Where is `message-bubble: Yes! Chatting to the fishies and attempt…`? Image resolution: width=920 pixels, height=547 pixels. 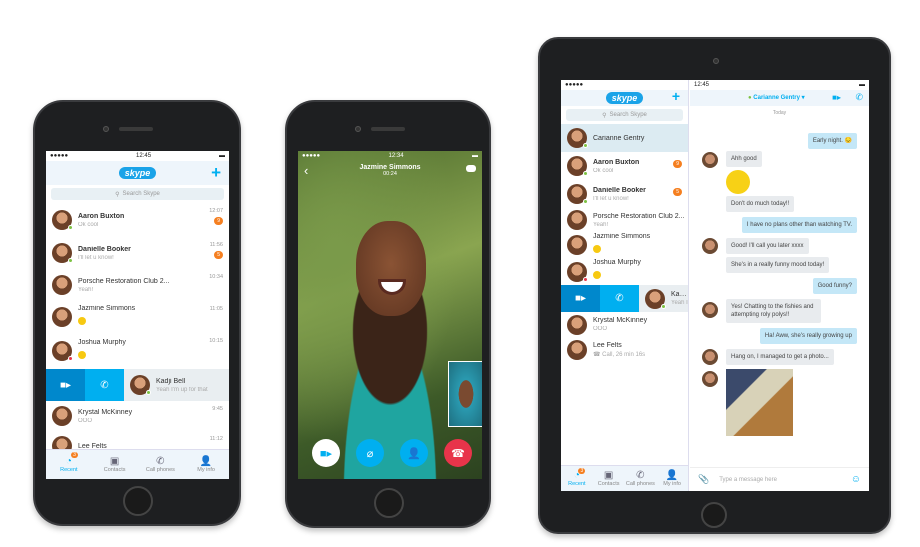
message-bubble: Yes! Chatting to the fishies and attempt… is located at coordinates (773, 311).